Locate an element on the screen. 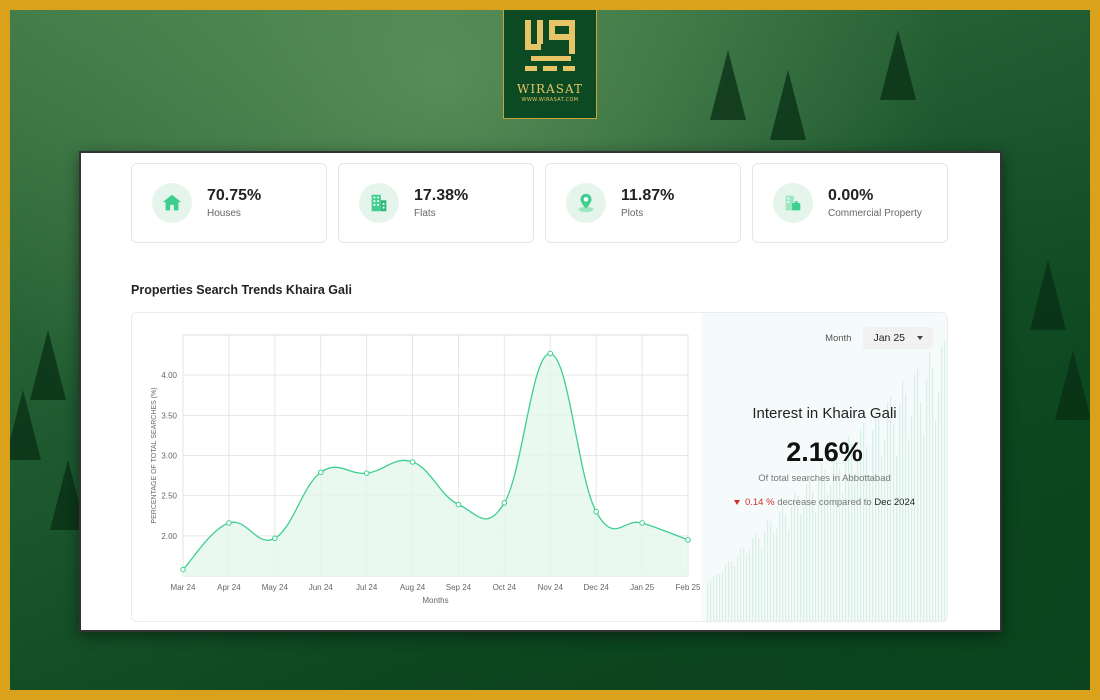  stat-card-flats: 17.38% Flats is located at coordinates (436, 203).